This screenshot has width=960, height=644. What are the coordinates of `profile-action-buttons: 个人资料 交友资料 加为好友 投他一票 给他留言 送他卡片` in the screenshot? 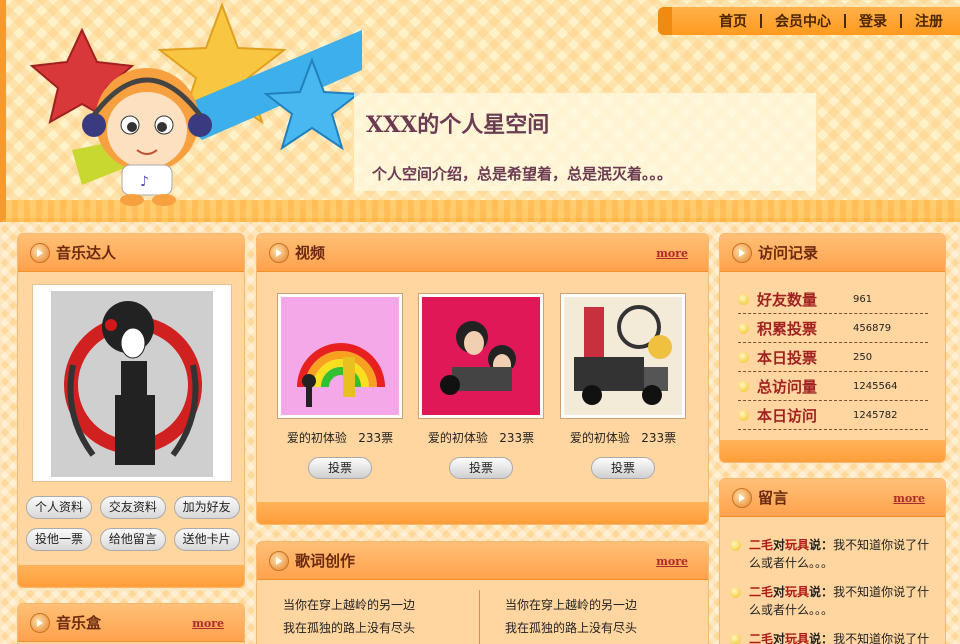 It's located at (133, 528).